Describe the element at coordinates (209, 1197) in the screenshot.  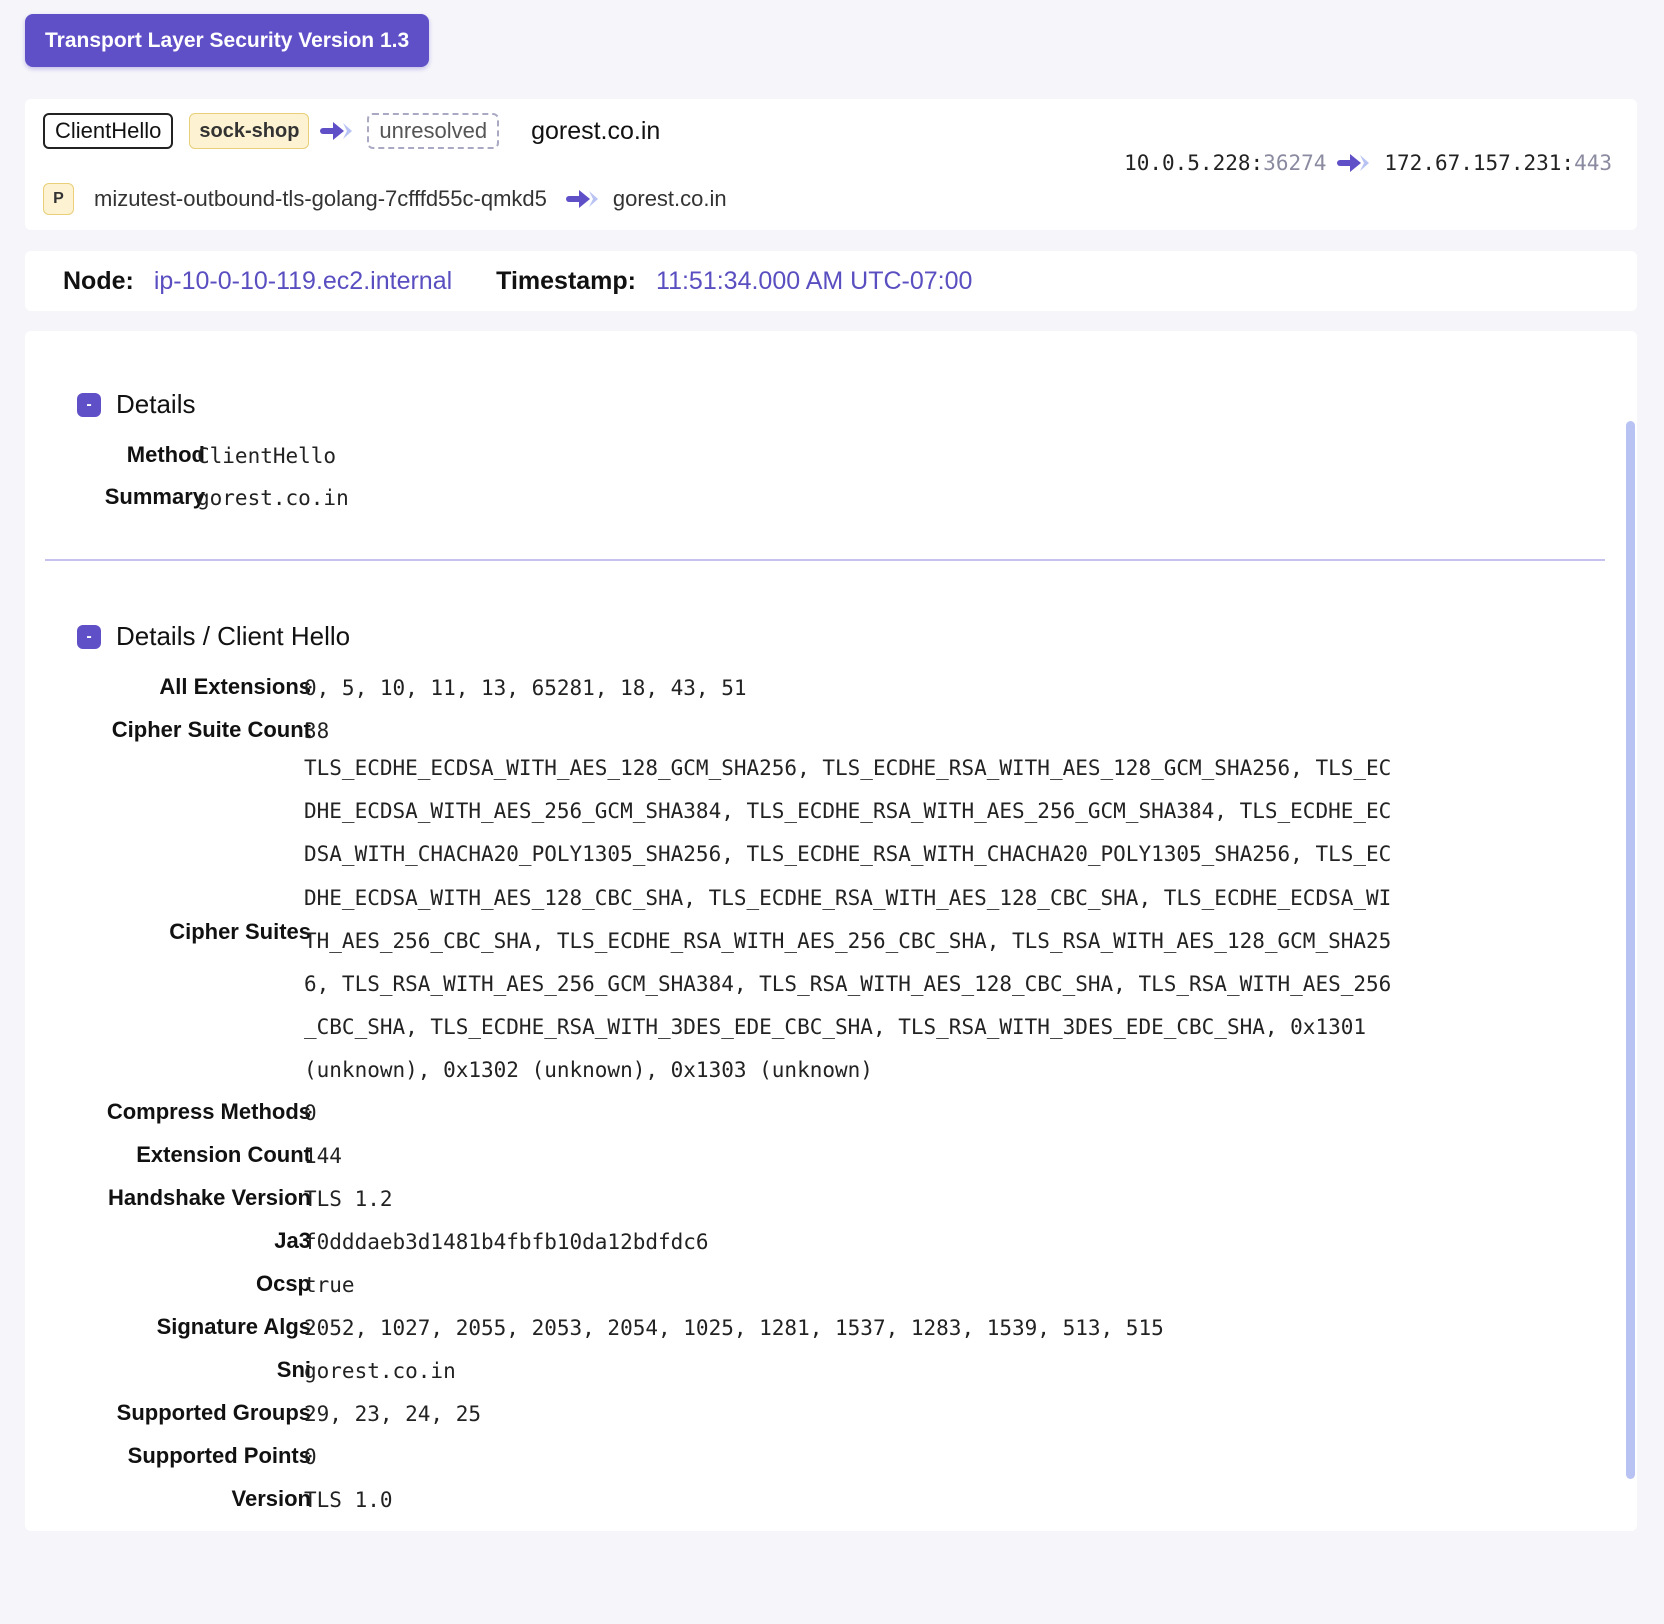
I see `handshake-version-label: Handshake Version` at that location.